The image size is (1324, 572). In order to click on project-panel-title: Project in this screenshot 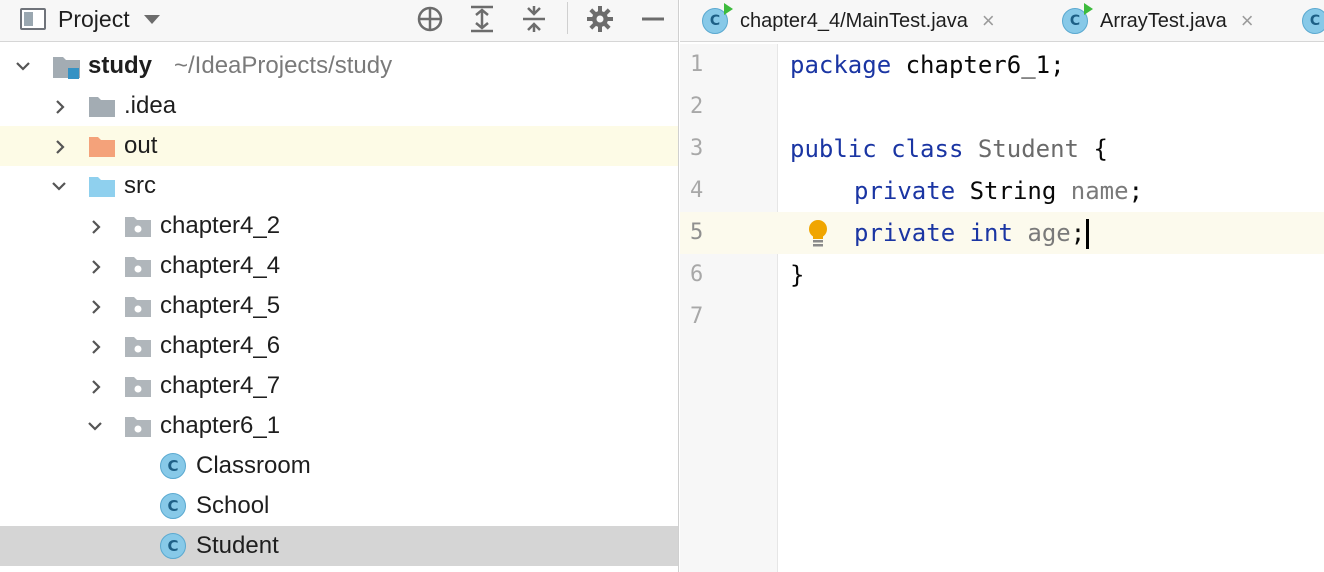, I will do `click(94, 18)`.